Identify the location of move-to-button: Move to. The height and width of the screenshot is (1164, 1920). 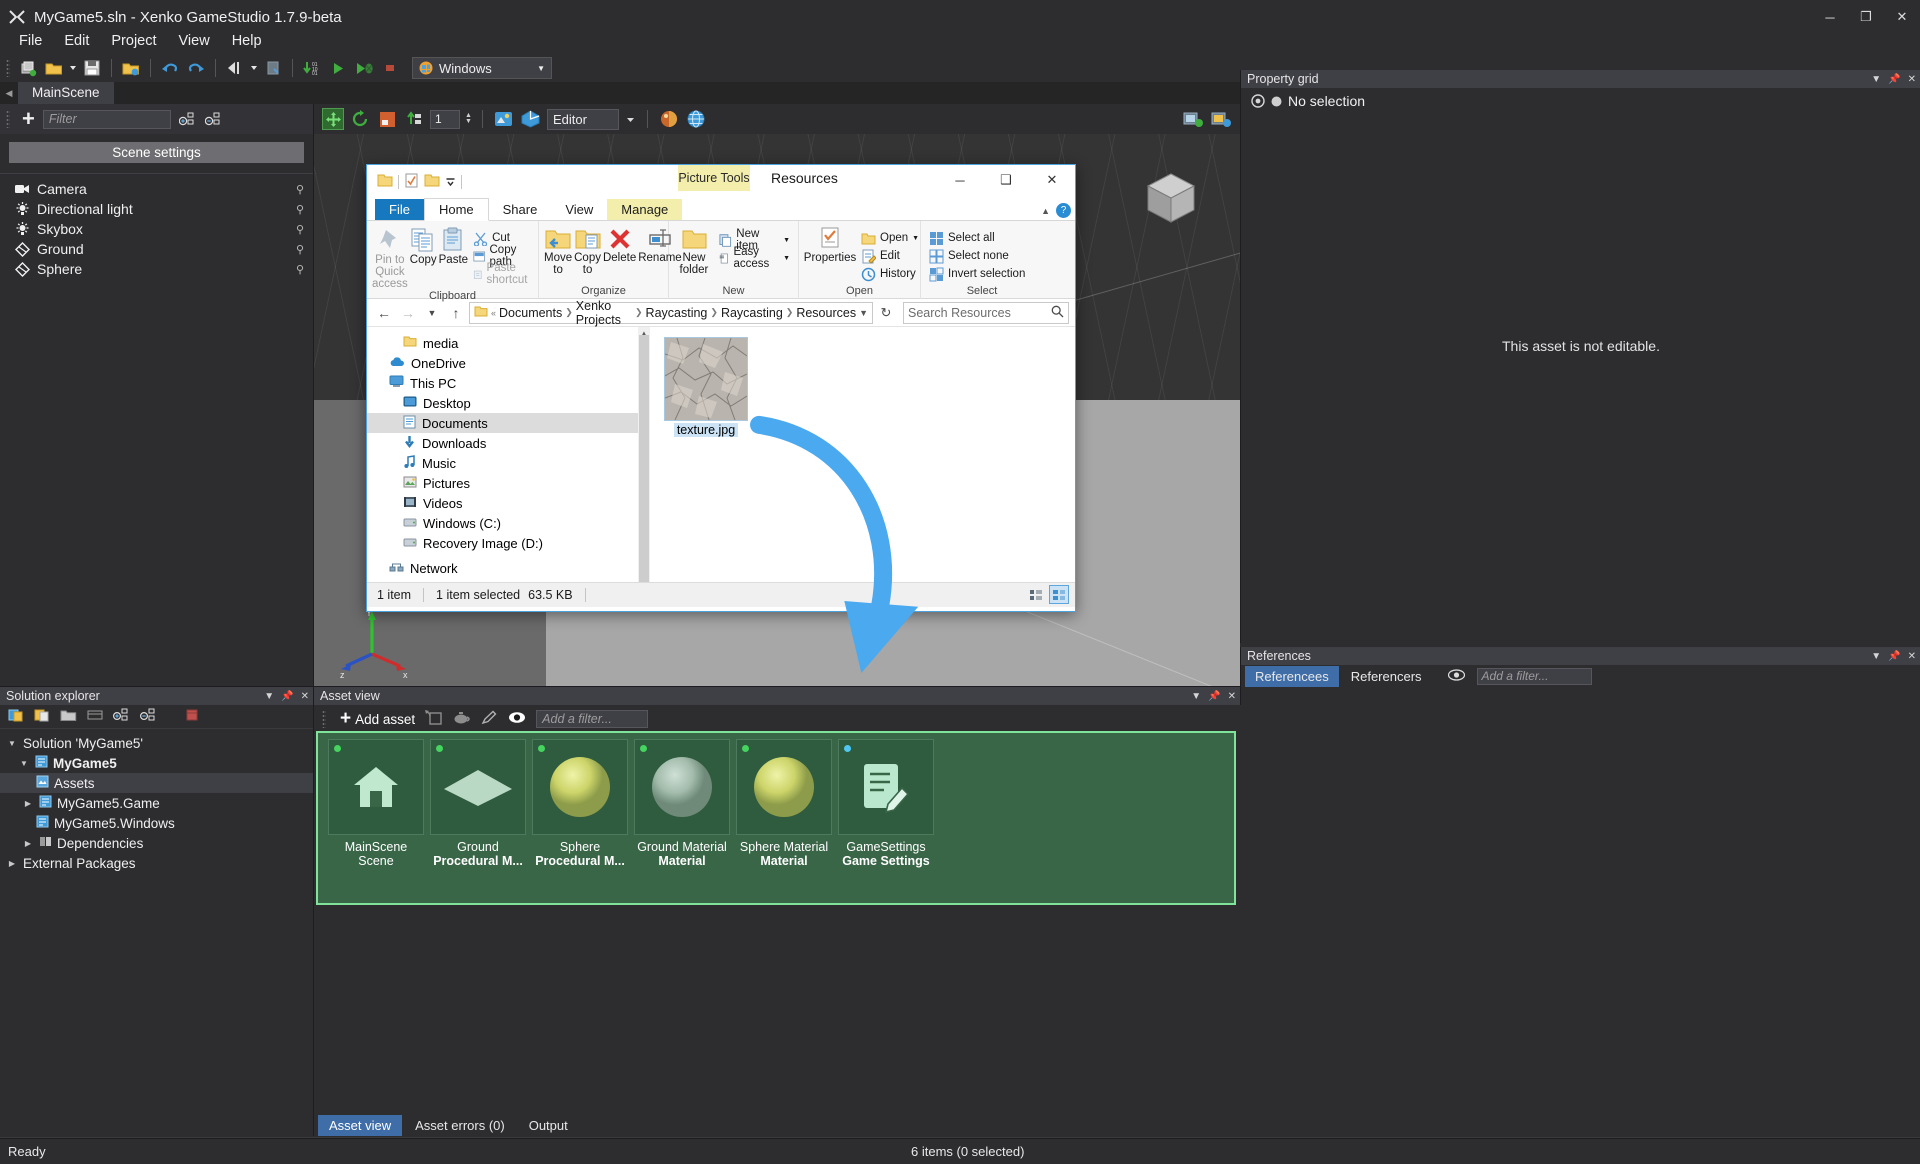
(558, 250).